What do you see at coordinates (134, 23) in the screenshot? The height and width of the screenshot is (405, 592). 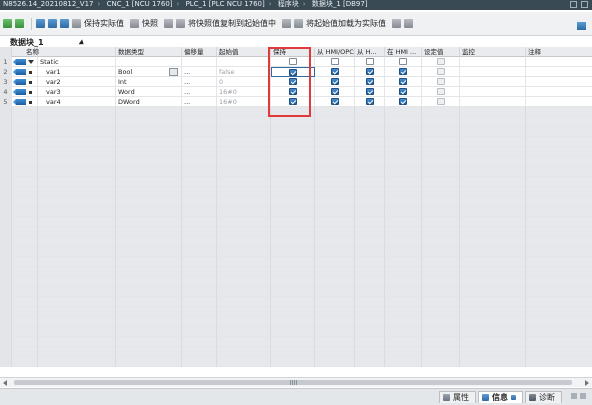 I see `snapshot-icon` at bounding box center [134, 23].